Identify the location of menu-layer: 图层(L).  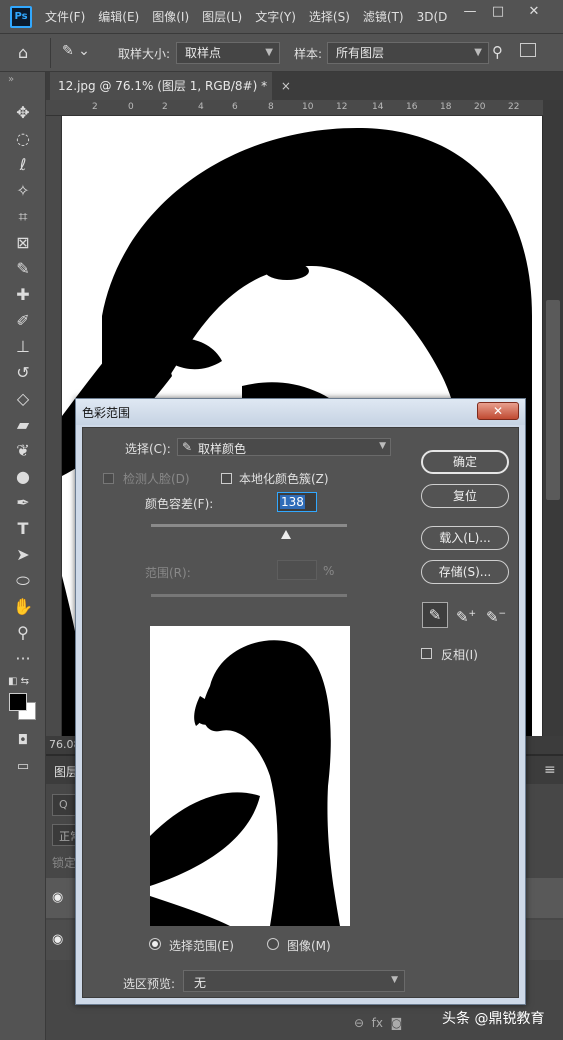
(222, 16).